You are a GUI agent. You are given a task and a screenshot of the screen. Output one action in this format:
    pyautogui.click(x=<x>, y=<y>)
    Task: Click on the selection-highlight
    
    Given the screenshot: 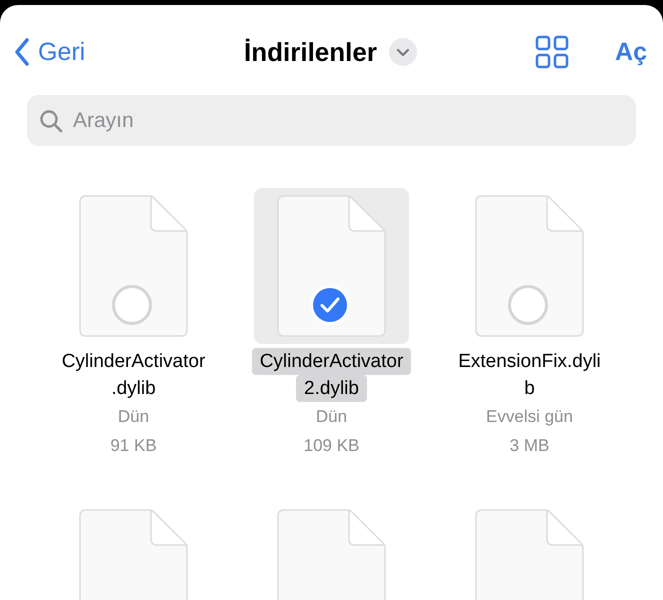 What is the action you would take?
    pyautogui.click(x=331, y=266)
    